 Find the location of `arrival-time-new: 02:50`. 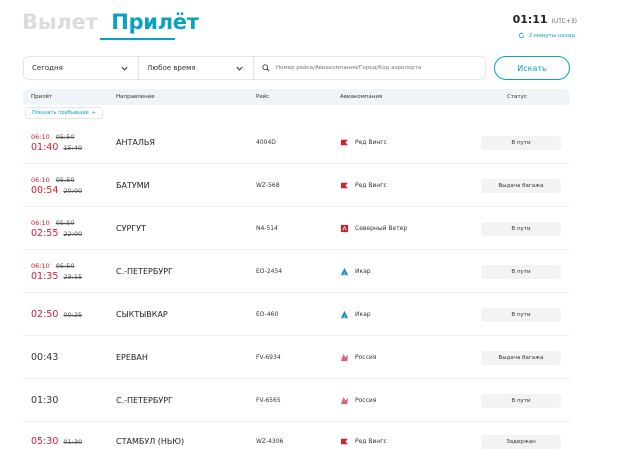

arrival-time-new: 02:50 is located at coordinates (45, 314).